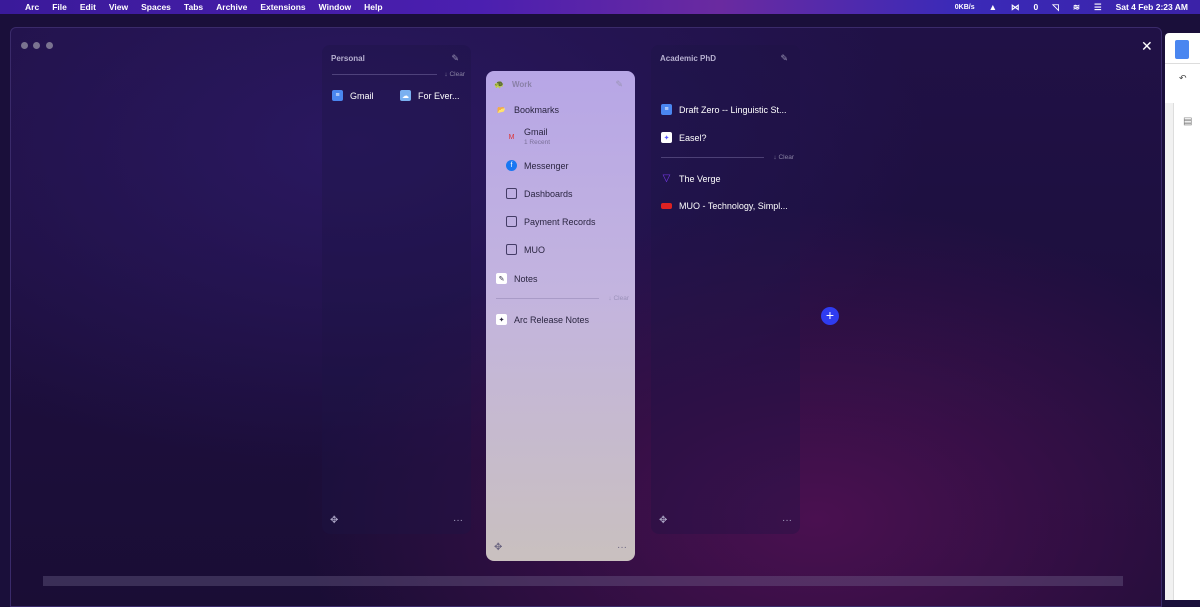  Describe the element at coordinates (993, 7) in the screenshot. I see `drive-icon: ▲` at that location.